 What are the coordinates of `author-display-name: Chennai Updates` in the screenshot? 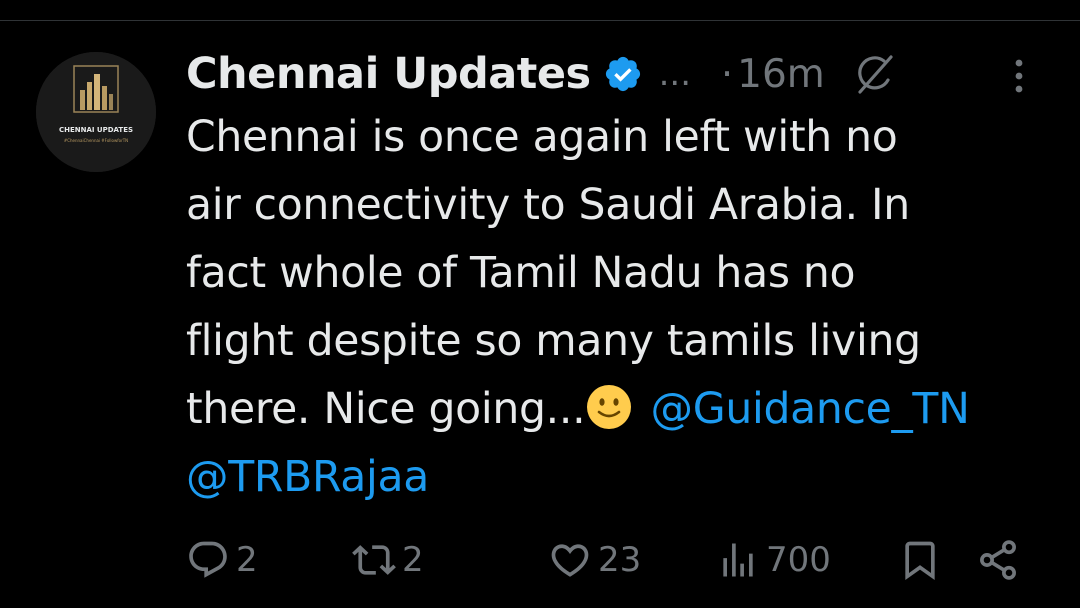 It's located at (388, 74).